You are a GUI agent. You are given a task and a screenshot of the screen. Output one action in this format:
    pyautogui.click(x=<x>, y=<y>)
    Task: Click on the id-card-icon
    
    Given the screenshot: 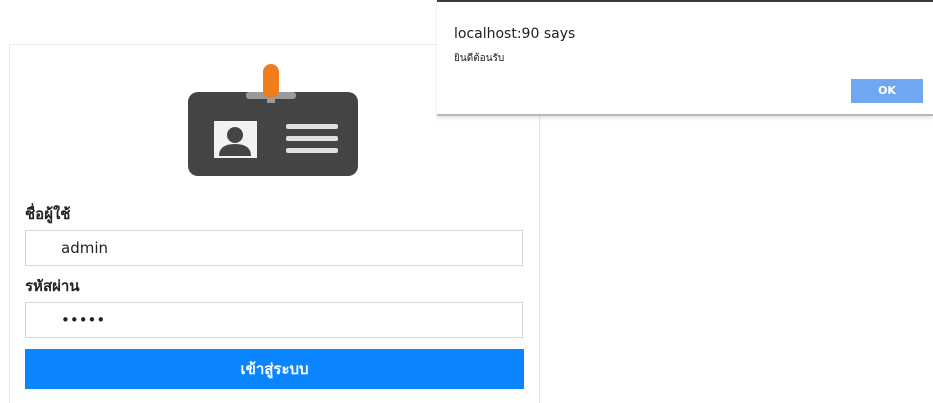 What is the action you would take?
    pyautogui.click(x=273, y=120)
    